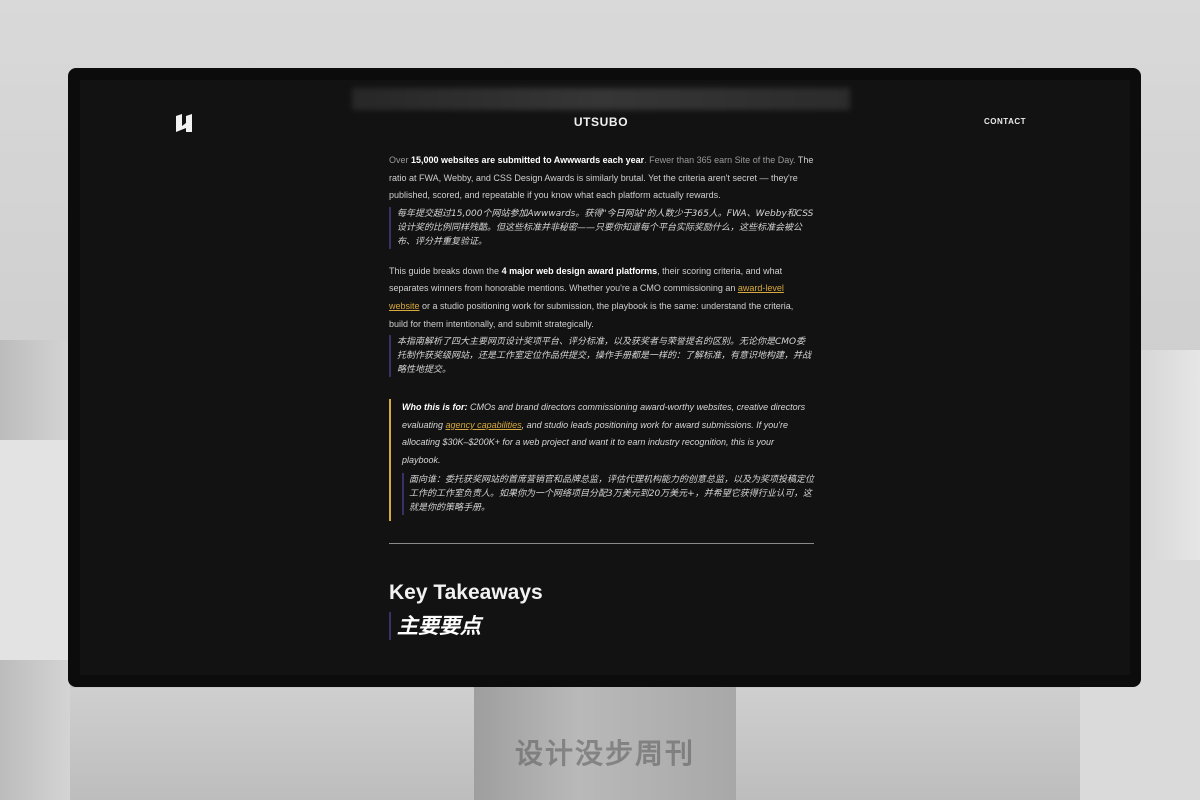 The height and width of the screenshot is (800, 1200). What do you see at coordinates (601, 99) in the screenshot?
I see `blurred-banner` at bounding box center [601, 99].